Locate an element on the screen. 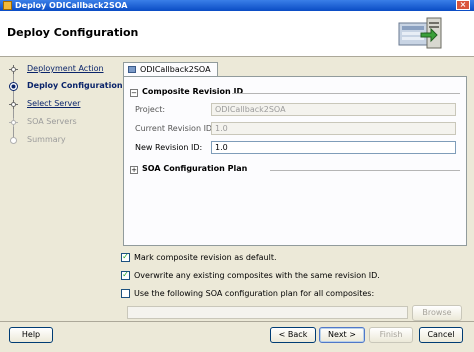 This screenshot has width=474, height=352. step-current-icon is located at coordinates (13, 86).